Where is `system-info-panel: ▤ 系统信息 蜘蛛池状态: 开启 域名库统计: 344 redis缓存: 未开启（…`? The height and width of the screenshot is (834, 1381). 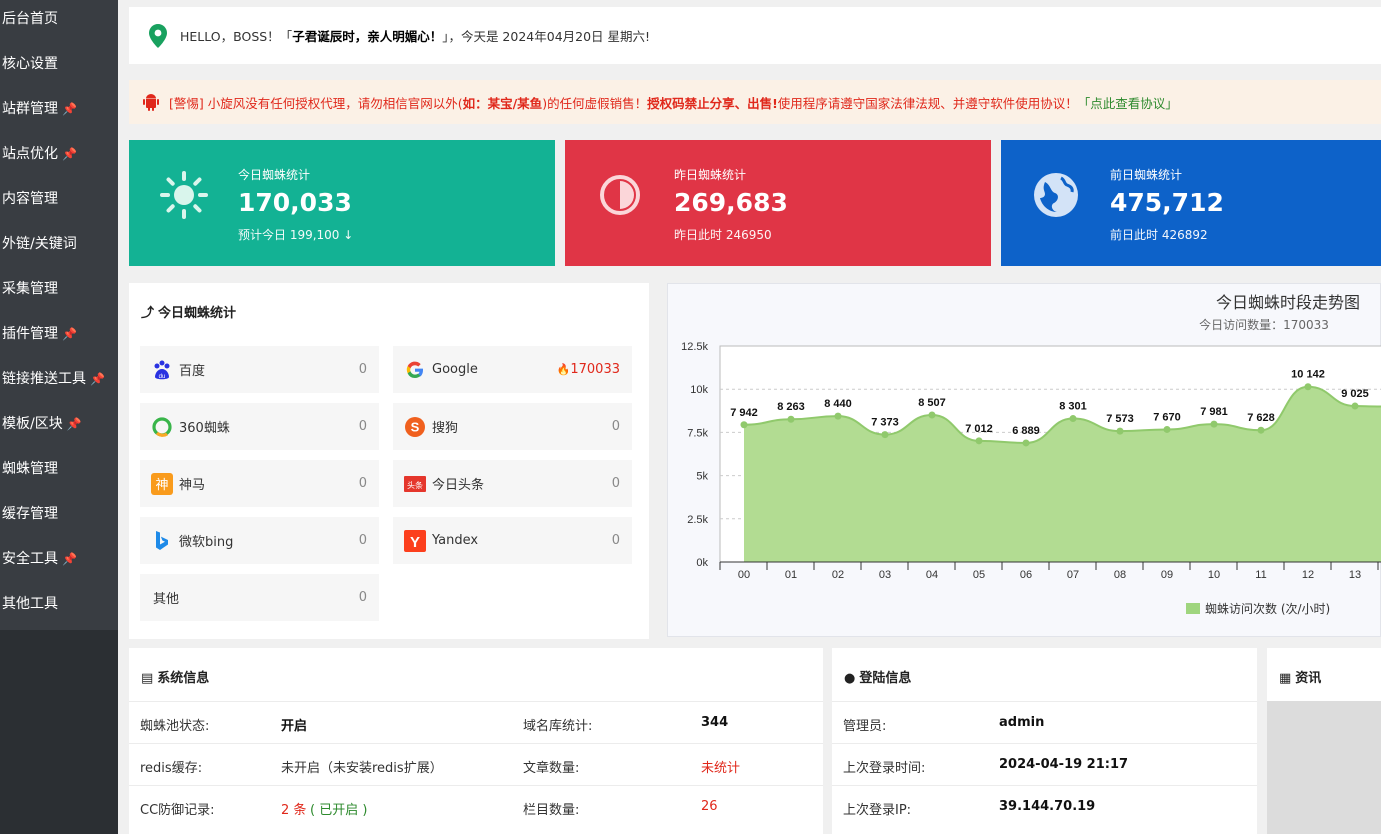
system-info-panel: ▤ 系统信息 蜘蛛池状态: 开启 域名库统计: 344 redis缓存: 未开启（… is located at coordinates (476, 741).